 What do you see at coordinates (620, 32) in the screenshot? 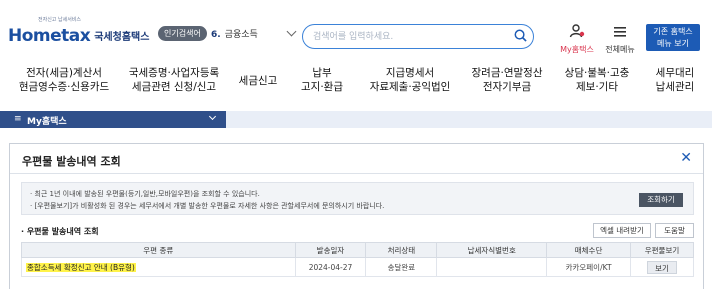
I see `hamburger-icon` at bounding box center [620, 32].